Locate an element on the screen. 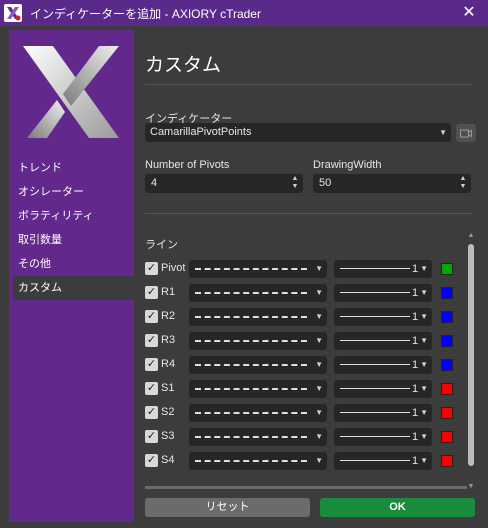 The image size is (488, 528). line-name: S2 is located at coordinates (168, 412).